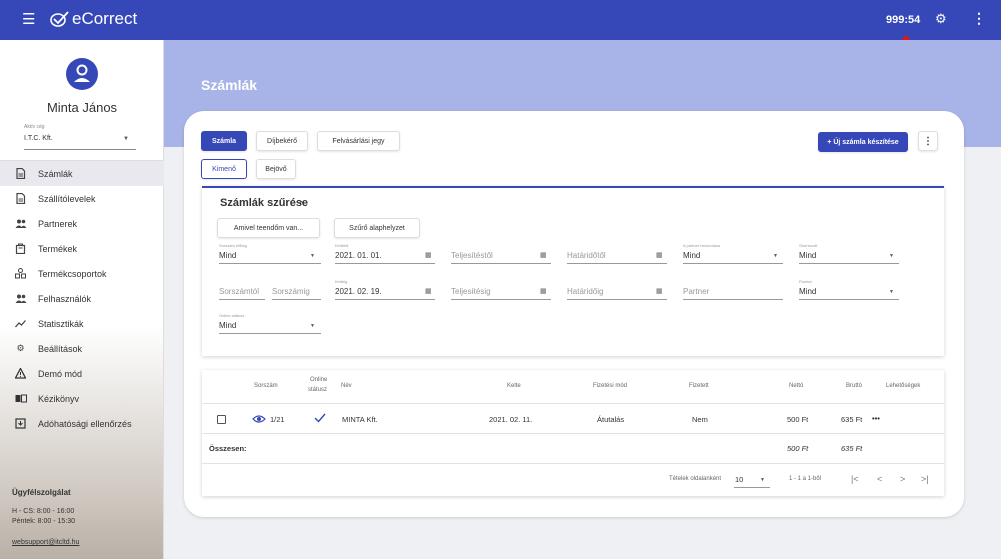 This screenshot has width=1001, height=559. What do you see at coordinates (876, 418) in the screenshot?
I see `row-options-icon: •••` at bounding box center [876, 418].